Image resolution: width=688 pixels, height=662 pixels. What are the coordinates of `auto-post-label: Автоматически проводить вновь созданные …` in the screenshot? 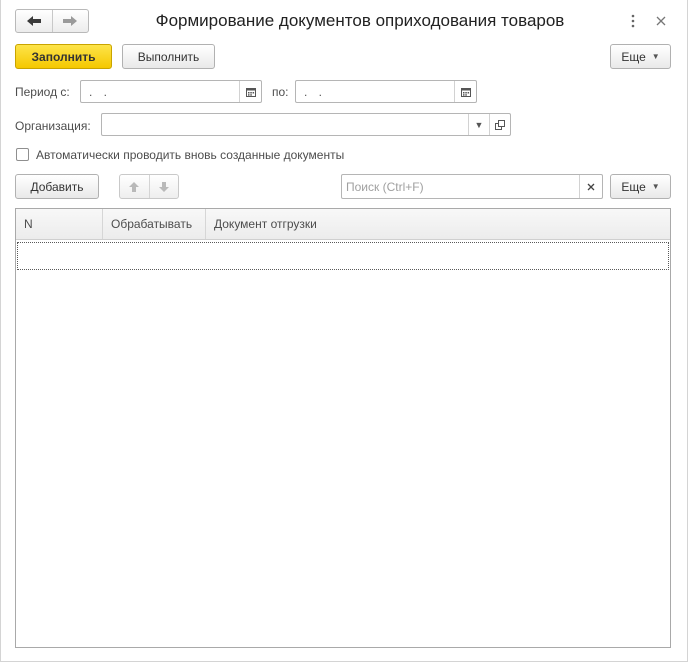 It's located at (190, 155).